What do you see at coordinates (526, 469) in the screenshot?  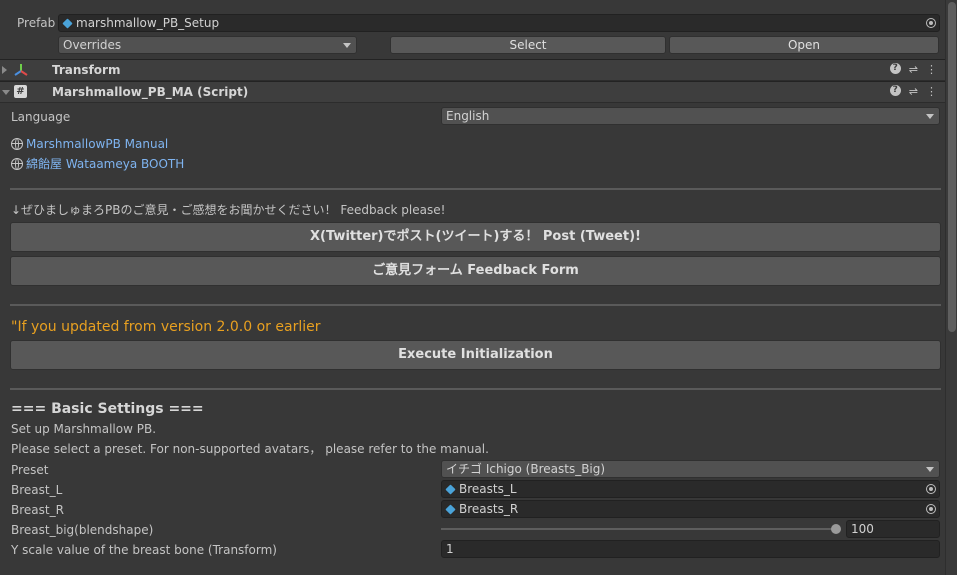 I see `preset-value: イチゴ Ichigo (Breasts_Big)` at bounding box center [526, 469].